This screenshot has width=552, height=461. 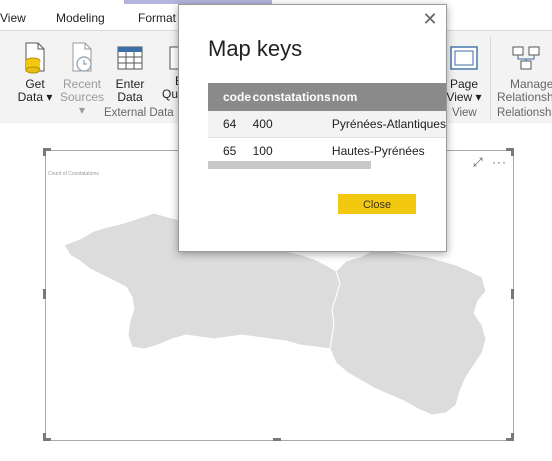 What do you see at coordinates (388, 149) in the screenshot?
I see `cell-nom: Hautes-Pyrénées` at bounding box center [388, 149].